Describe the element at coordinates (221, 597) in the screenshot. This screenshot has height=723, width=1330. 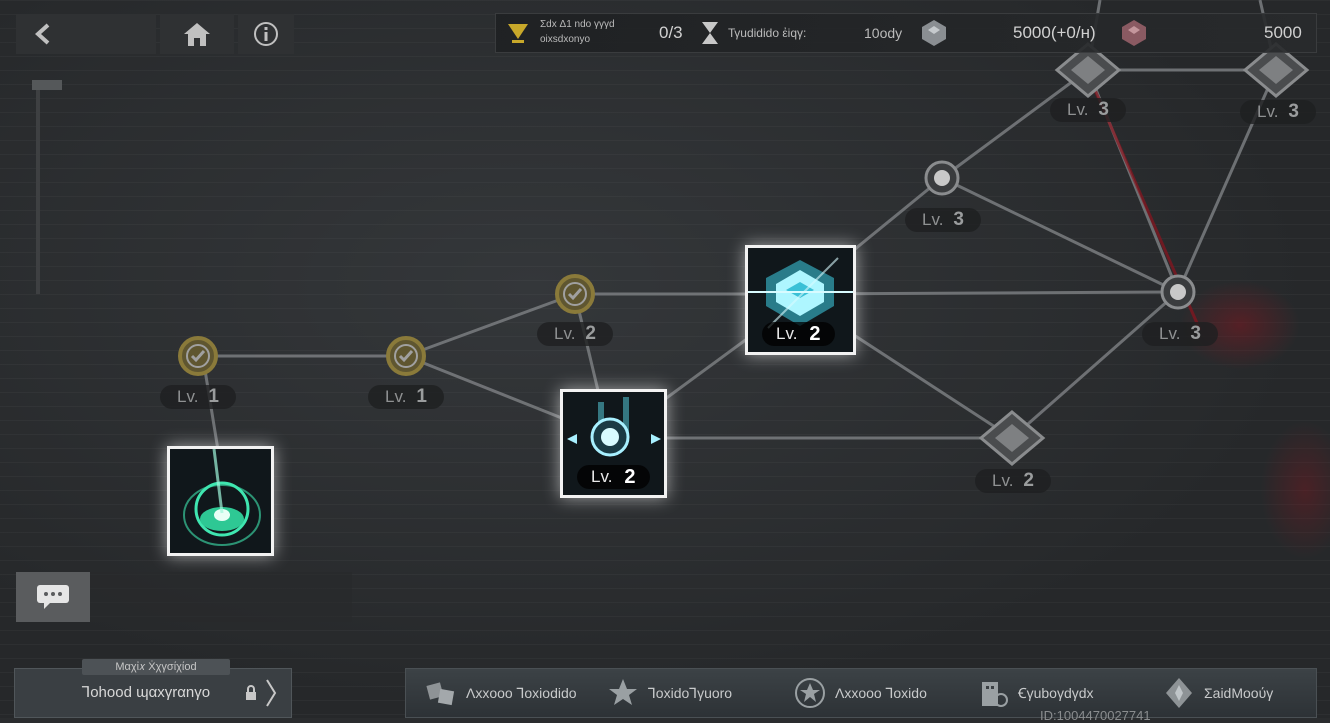
I see `chat-panel` at that location.